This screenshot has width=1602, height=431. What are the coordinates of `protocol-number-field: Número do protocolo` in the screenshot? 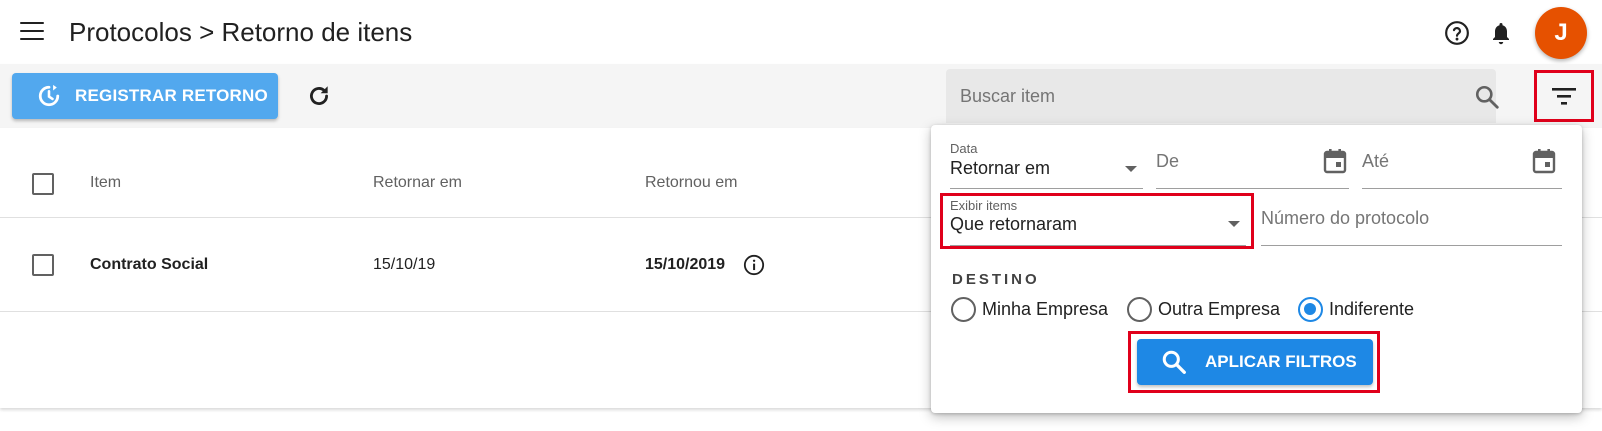 It's located at (1411, 222).